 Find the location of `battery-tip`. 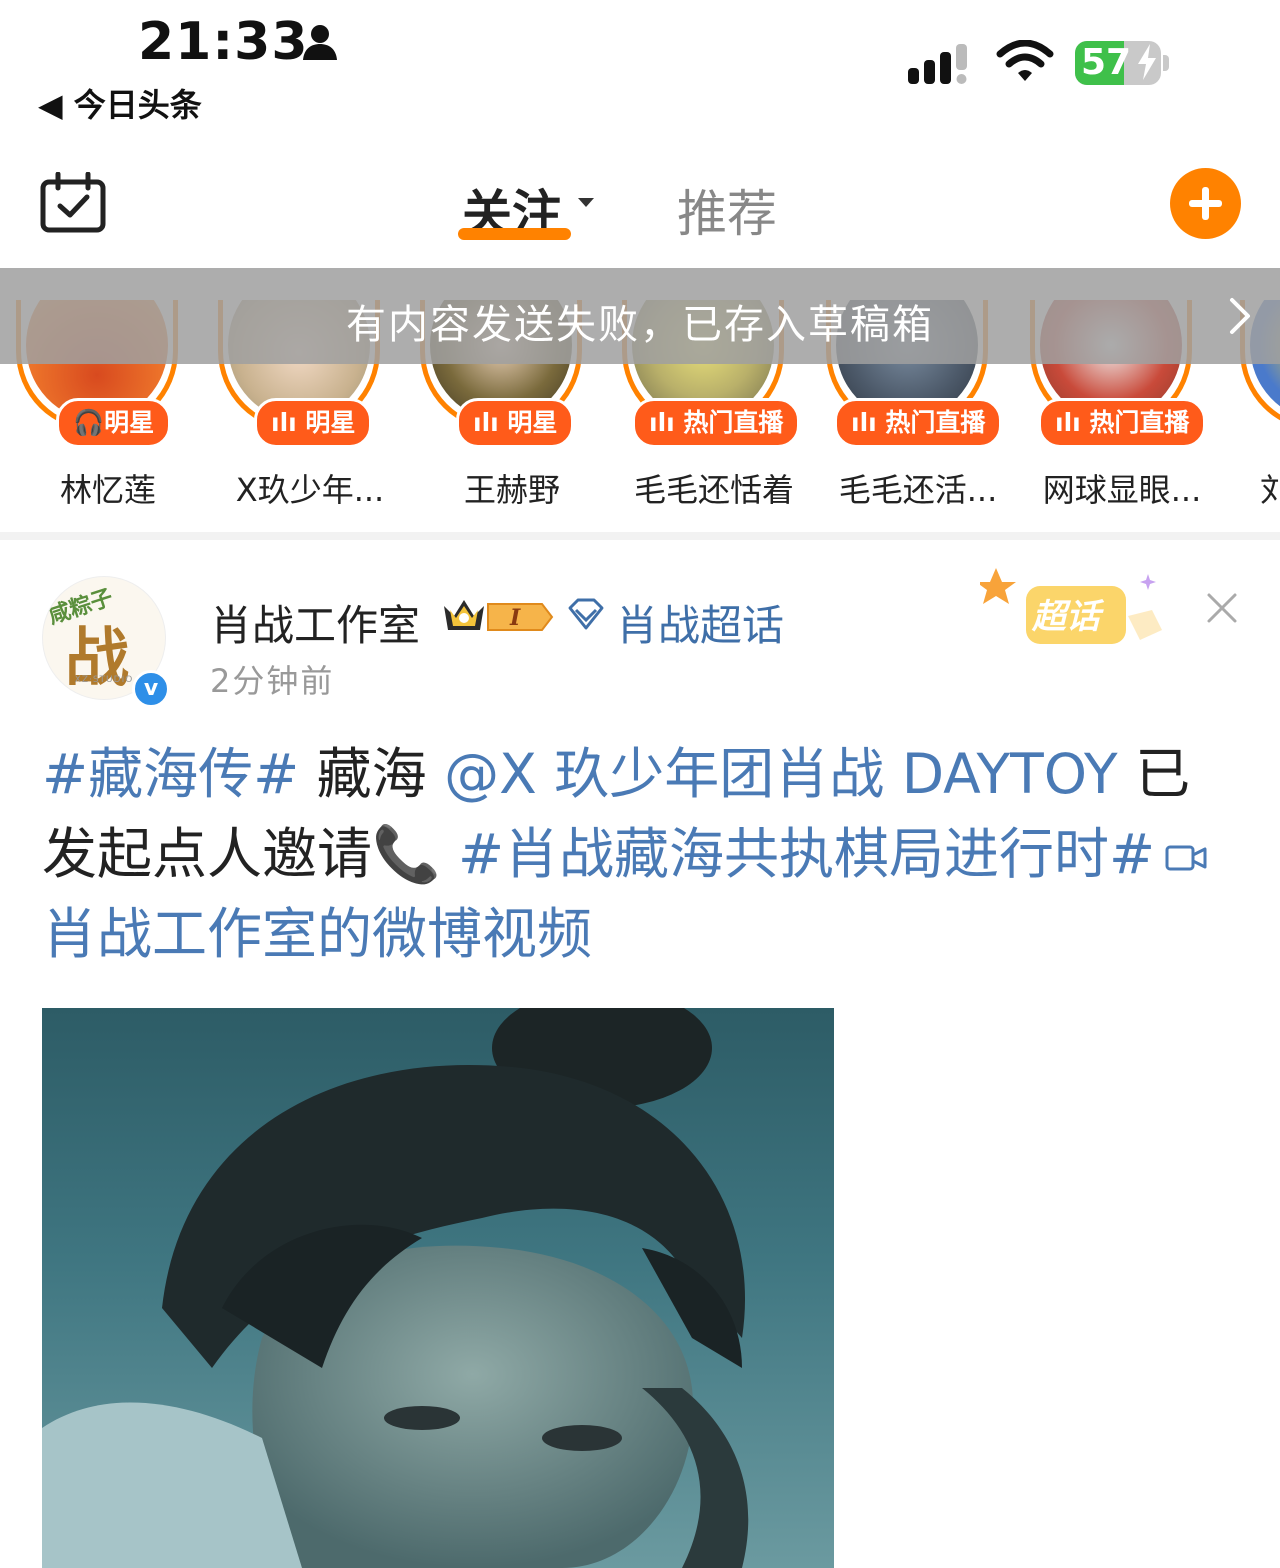

battery-tip is located at coordinates (1166, 63).